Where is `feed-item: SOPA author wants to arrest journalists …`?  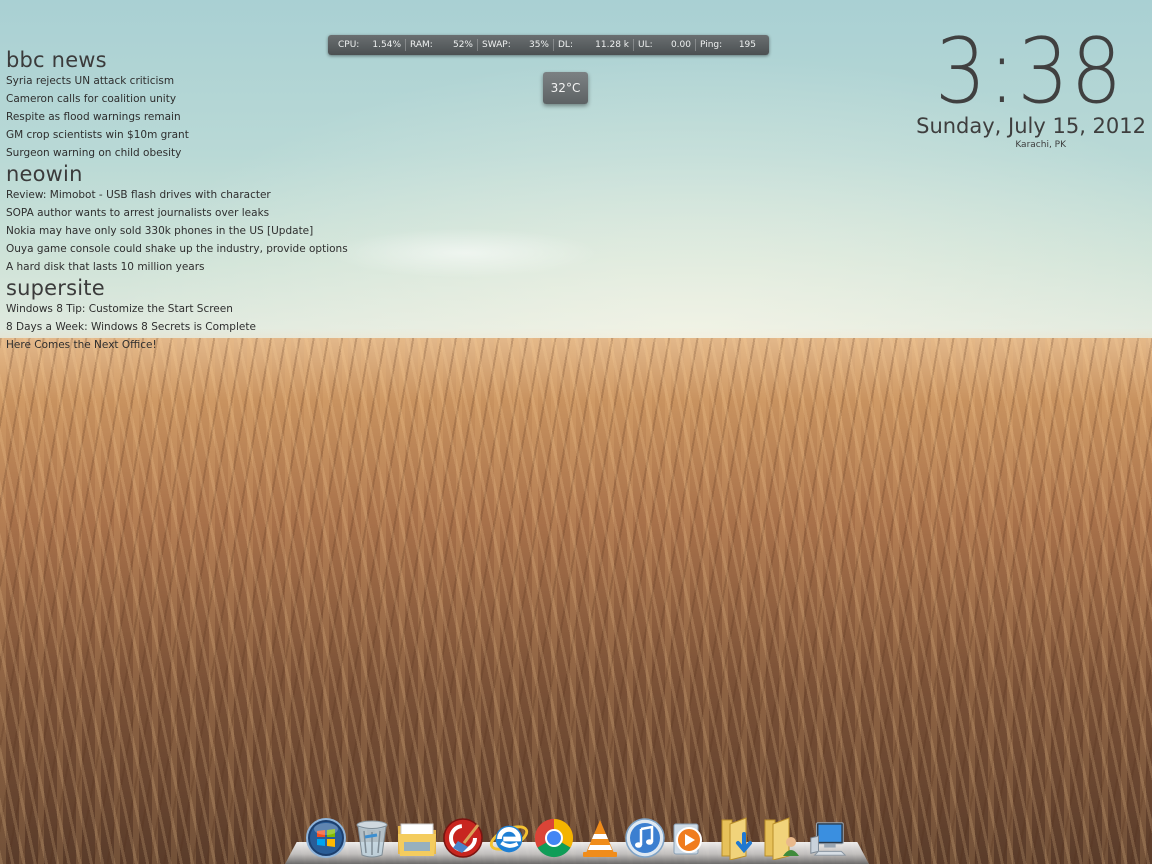 feed-item: SOPA author wants to arrest journalists … is located at coordinates (176, 213).